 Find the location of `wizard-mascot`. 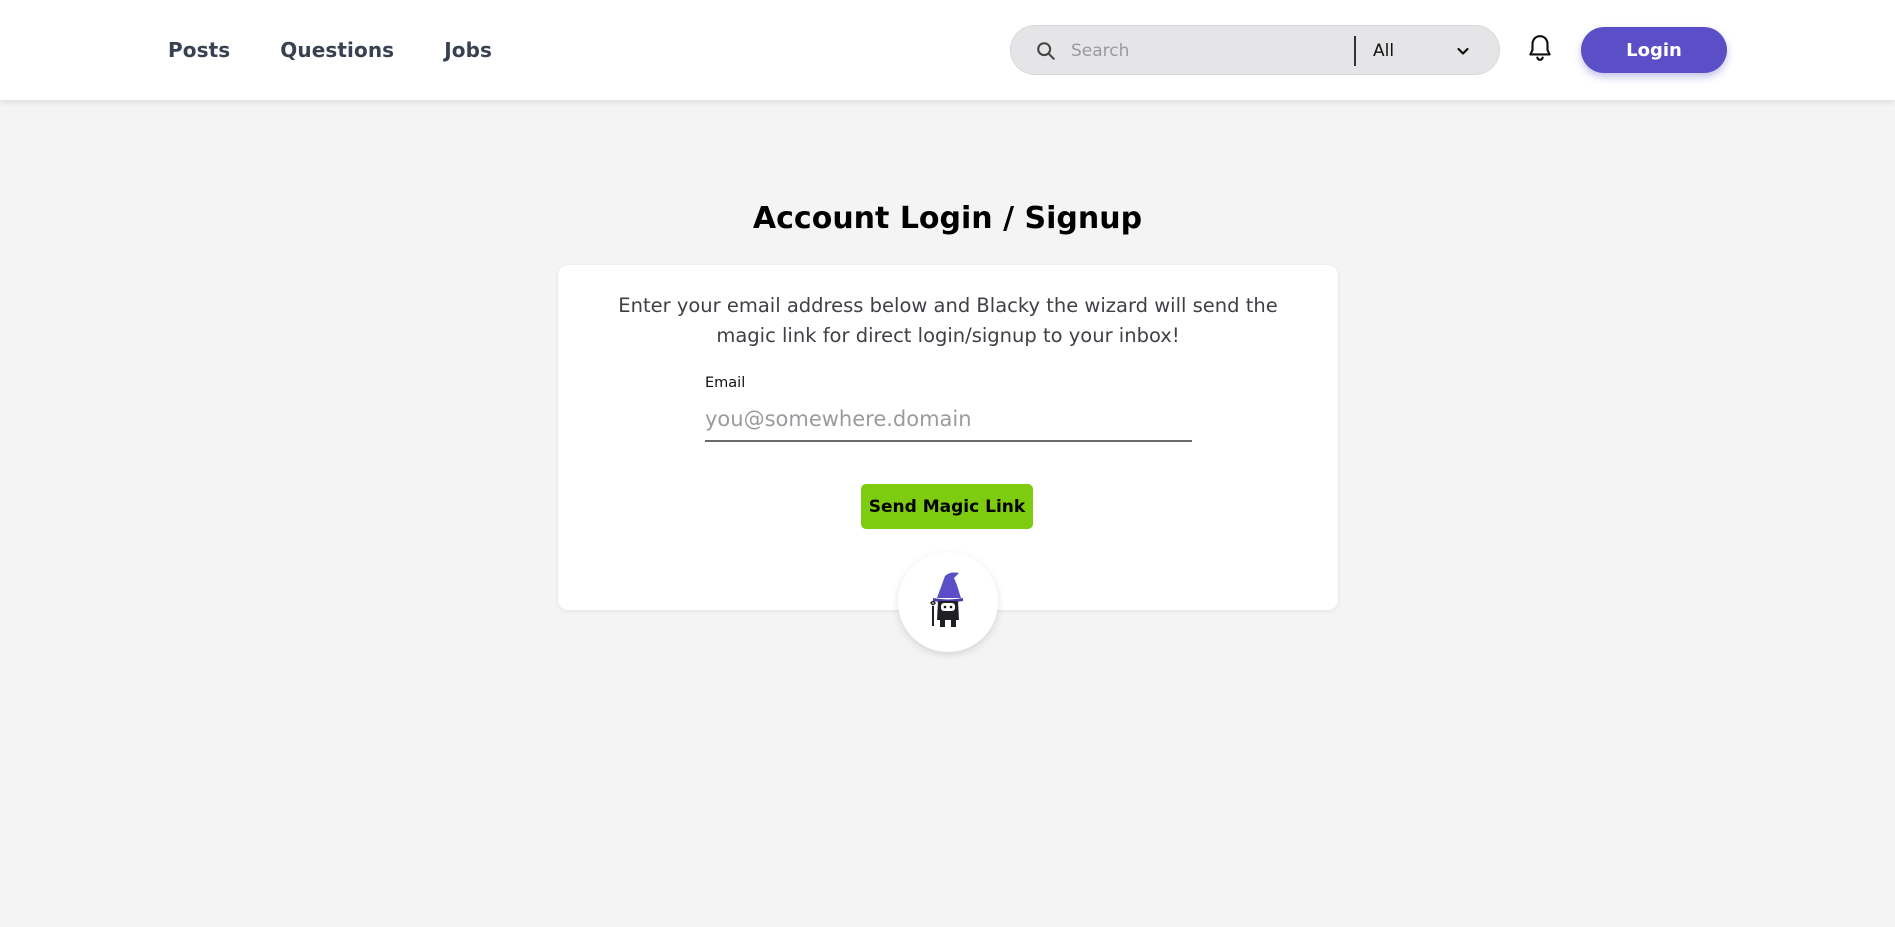

wizard-mascot is located at coordinates (948, 602).